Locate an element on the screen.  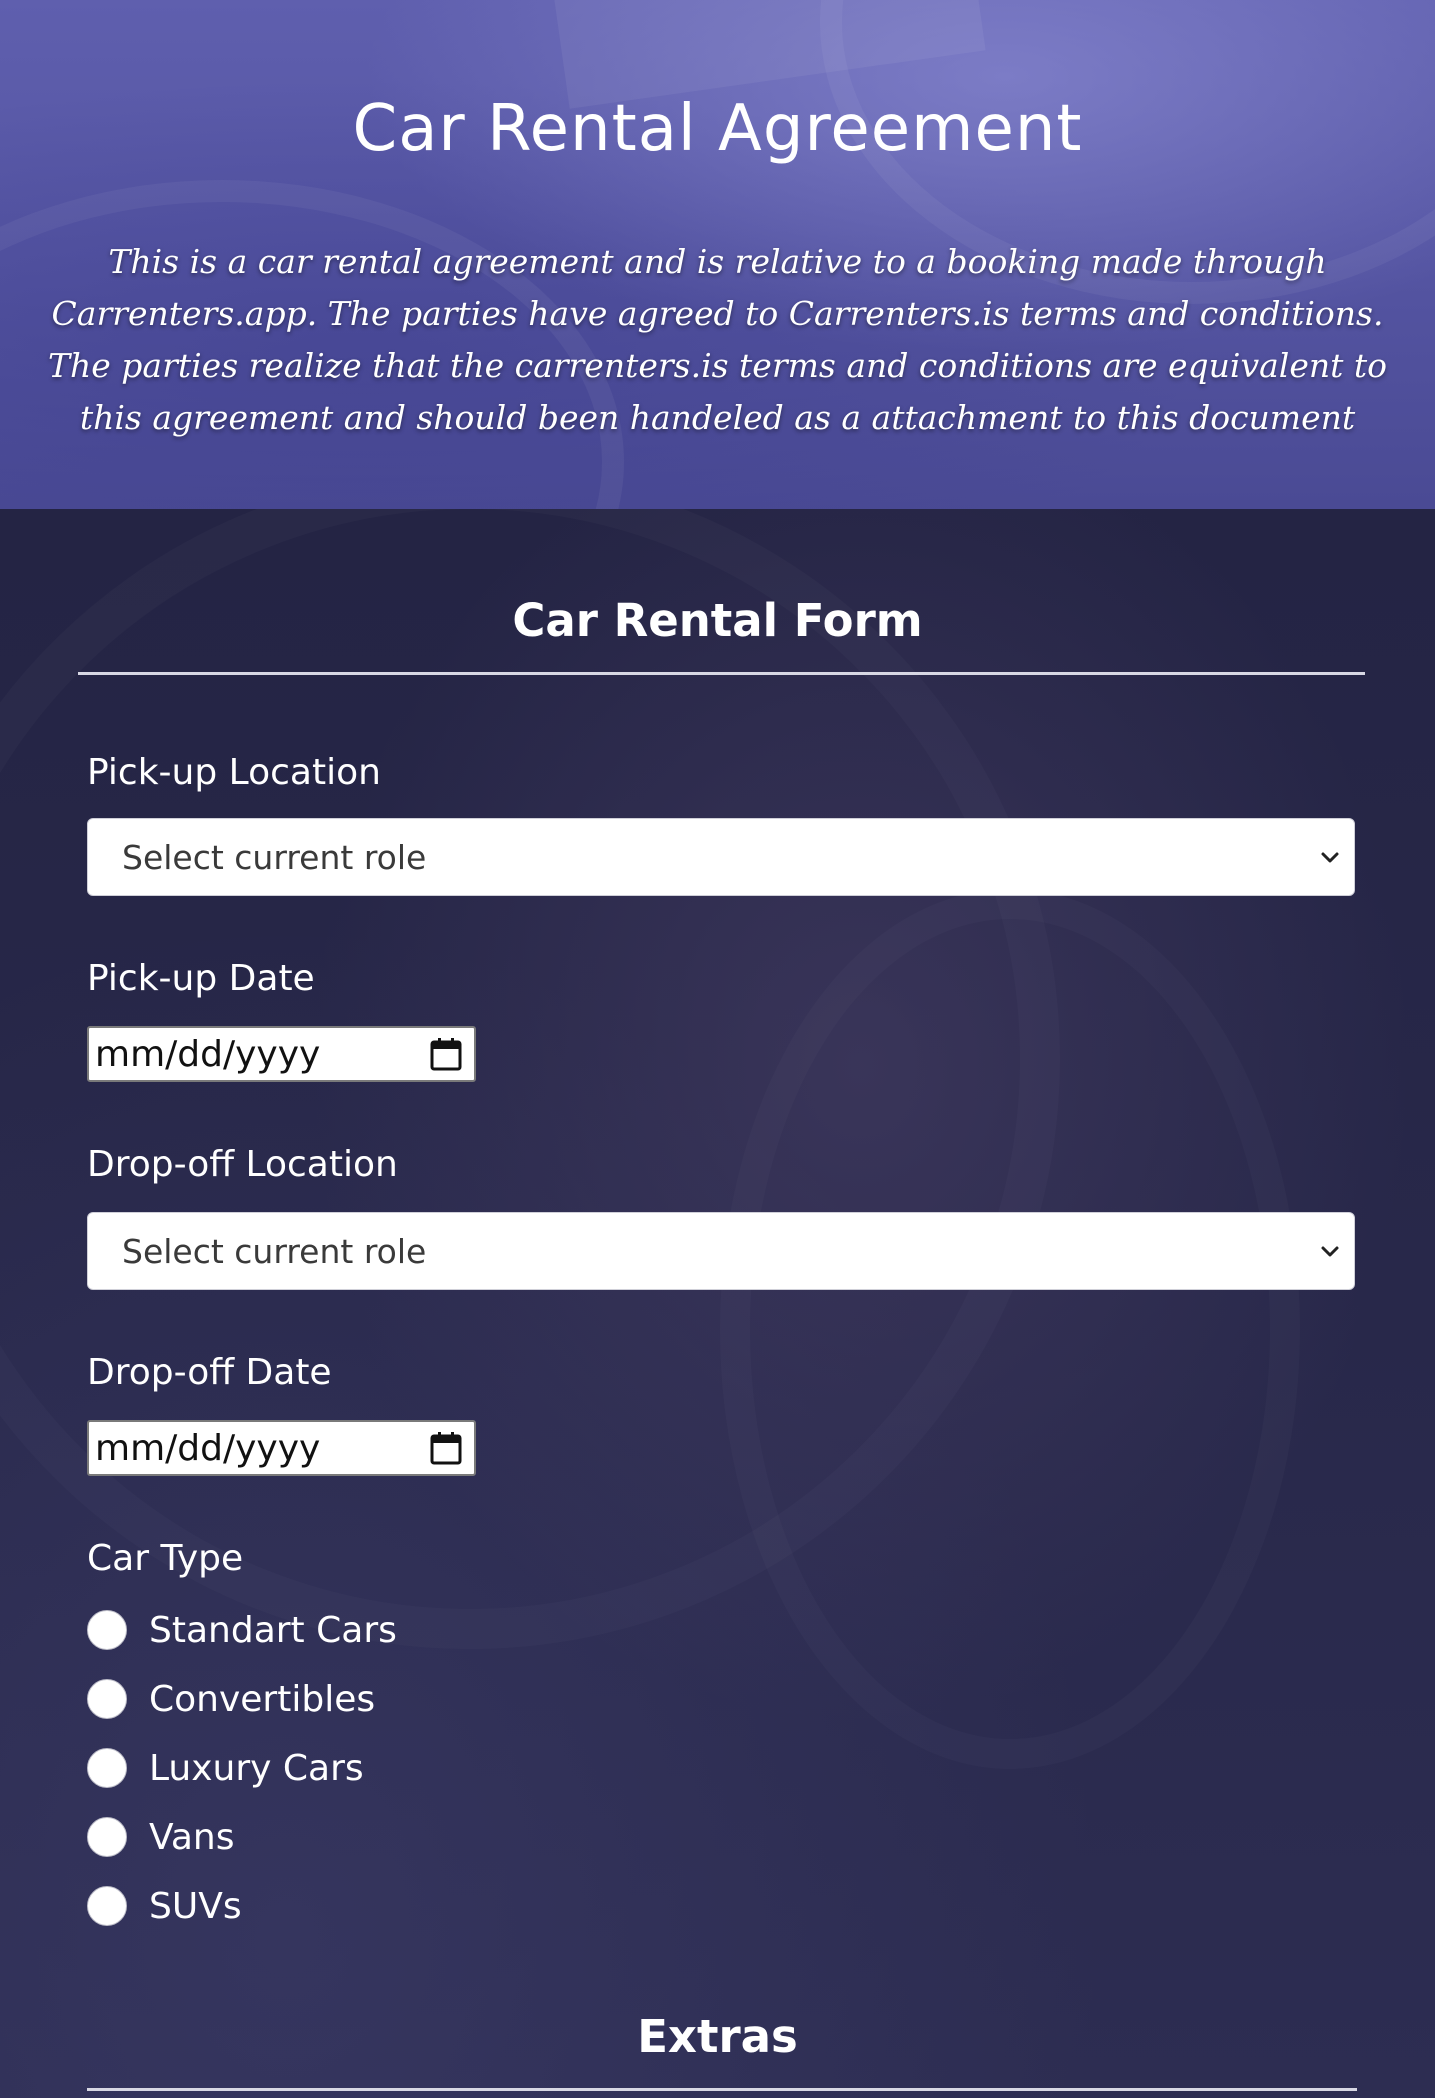
pickup-date-label: Pick-up Date is located at coordinates (201, 978).